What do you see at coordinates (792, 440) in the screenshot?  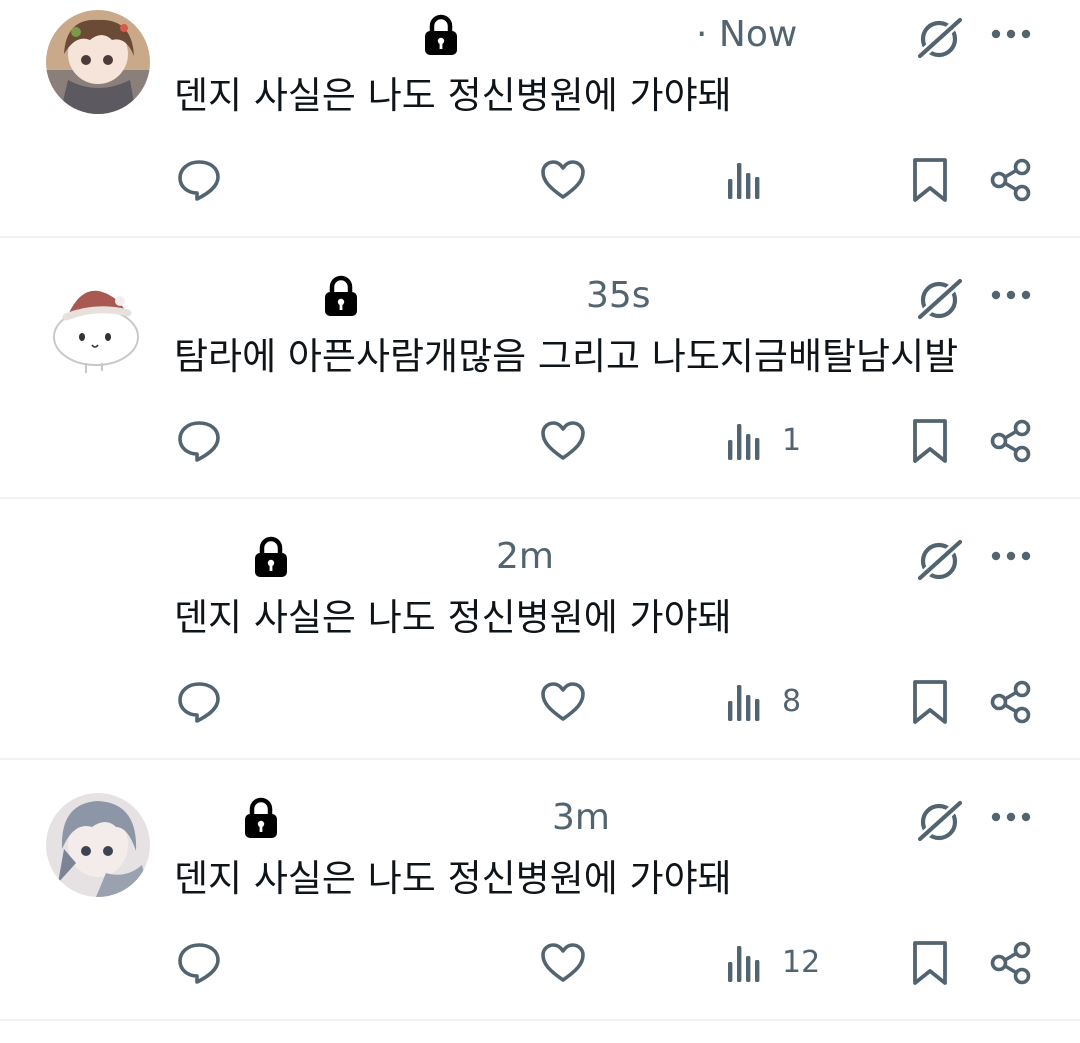 I see `view-count: 1` at bounding box center [792, 440].